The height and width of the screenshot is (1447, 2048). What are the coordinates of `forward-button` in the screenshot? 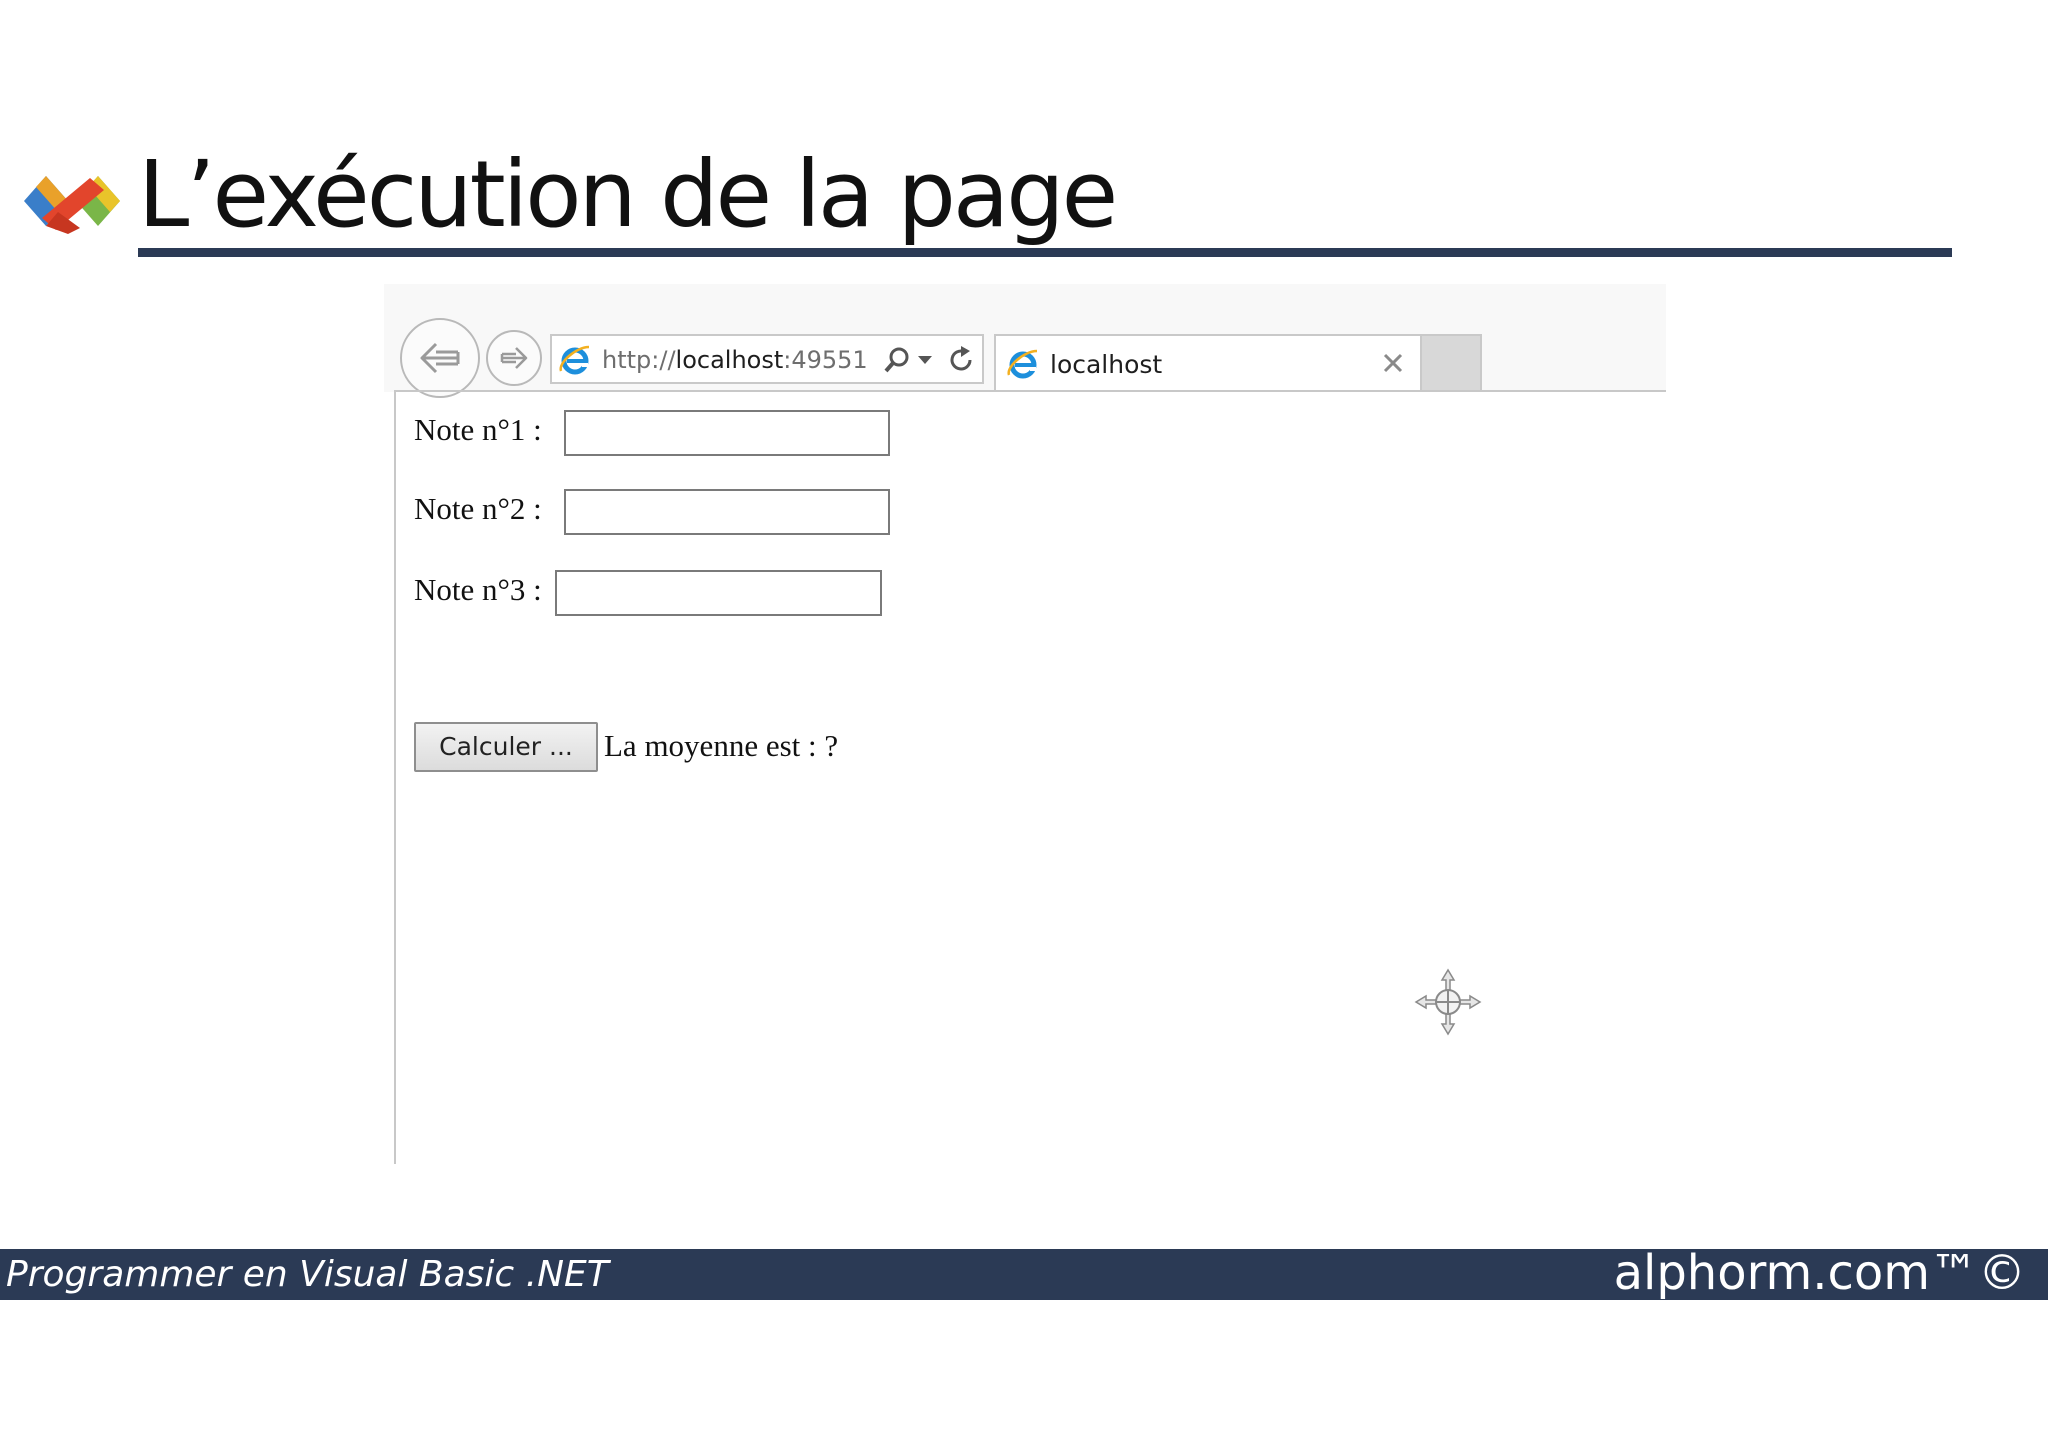 It's located at (514, 358).